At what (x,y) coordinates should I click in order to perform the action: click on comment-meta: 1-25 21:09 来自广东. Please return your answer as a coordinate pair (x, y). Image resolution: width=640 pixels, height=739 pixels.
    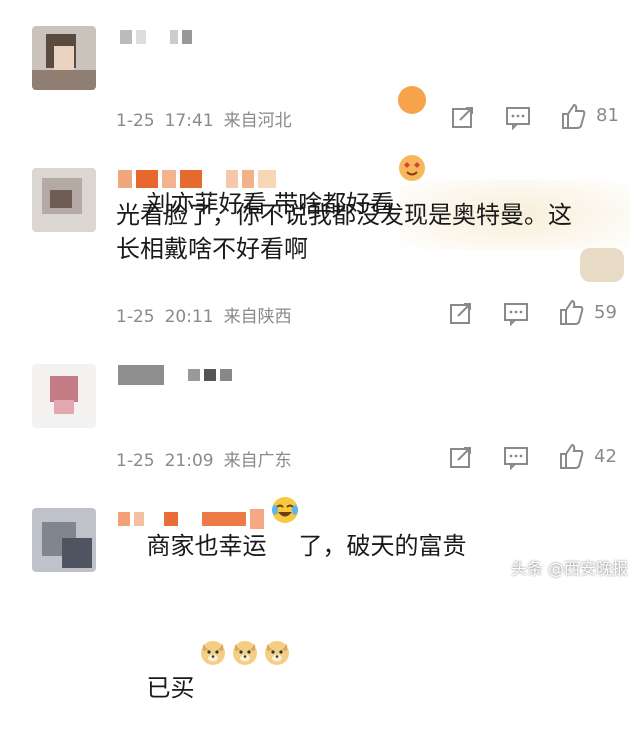
    Looking at the image, I should click on (209, 458).